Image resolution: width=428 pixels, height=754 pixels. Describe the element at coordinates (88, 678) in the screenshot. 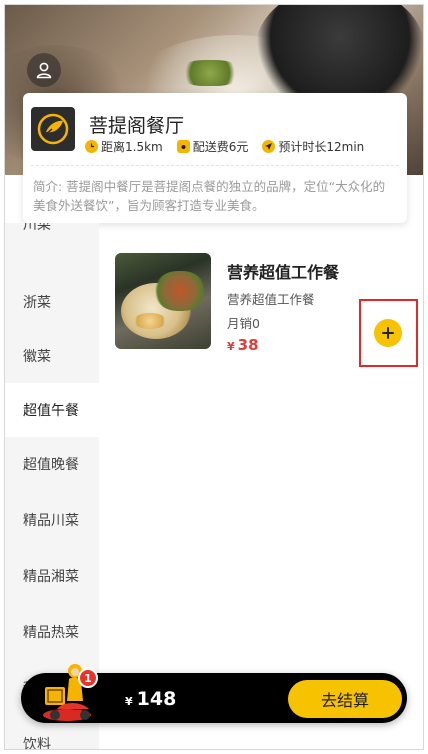

I see `cart-count-badge: 1` at that location.